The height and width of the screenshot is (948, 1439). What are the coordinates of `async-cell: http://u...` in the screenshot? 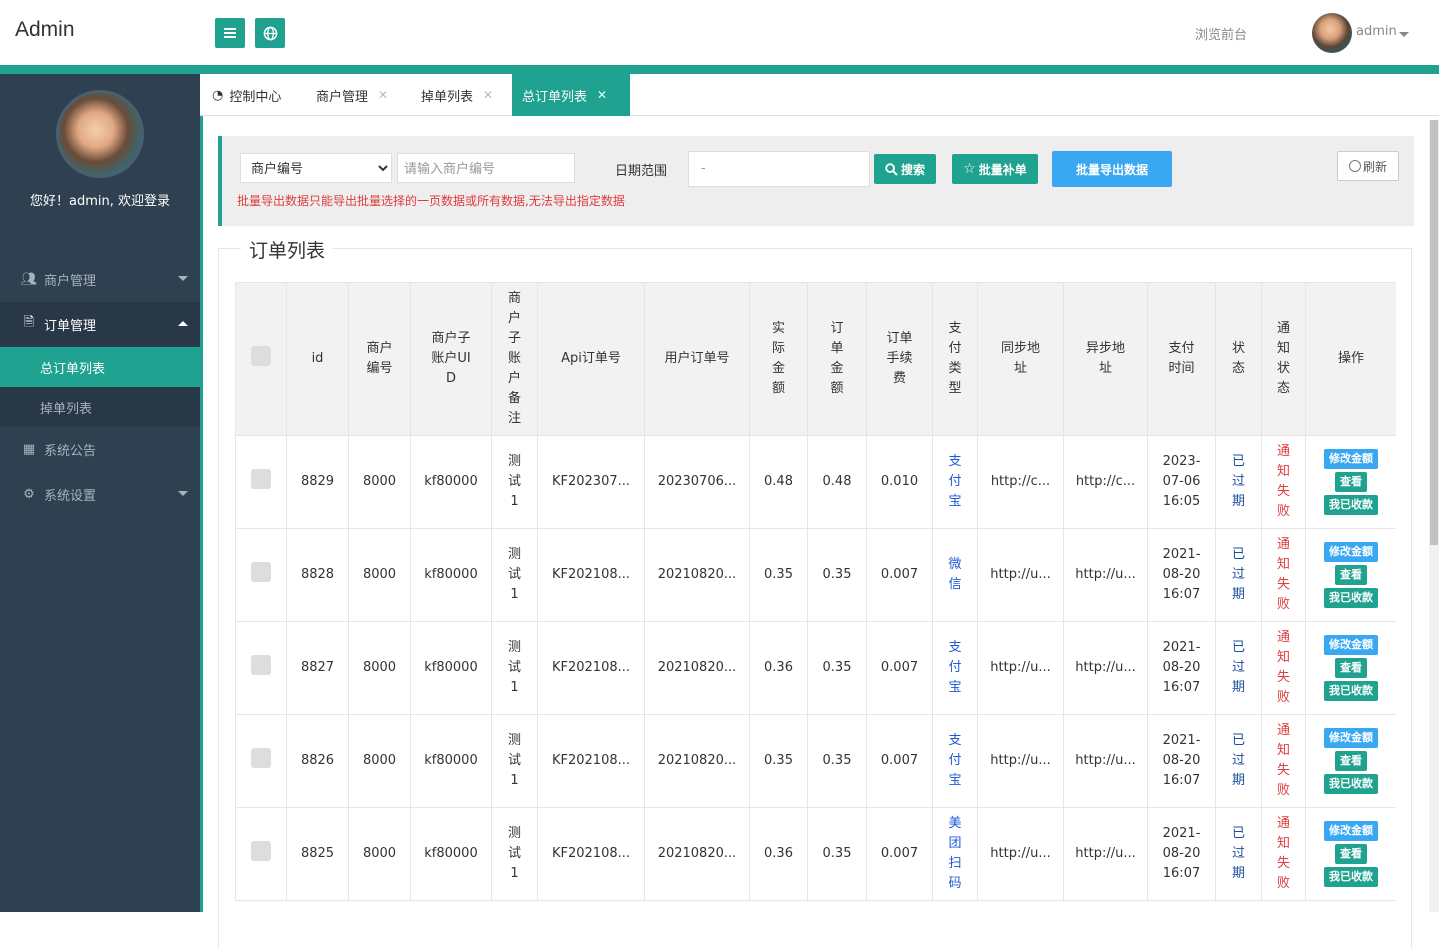 It's located at (1105, 761).